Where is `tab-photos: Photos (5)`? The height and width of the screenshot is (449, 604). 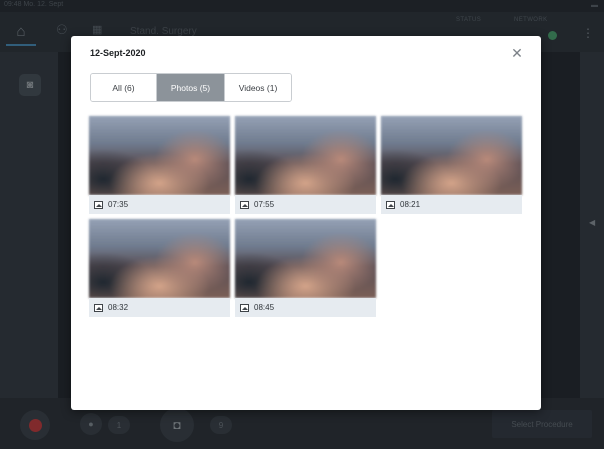 tab-photos: Photos (5) is located at coordinates (191, 87).